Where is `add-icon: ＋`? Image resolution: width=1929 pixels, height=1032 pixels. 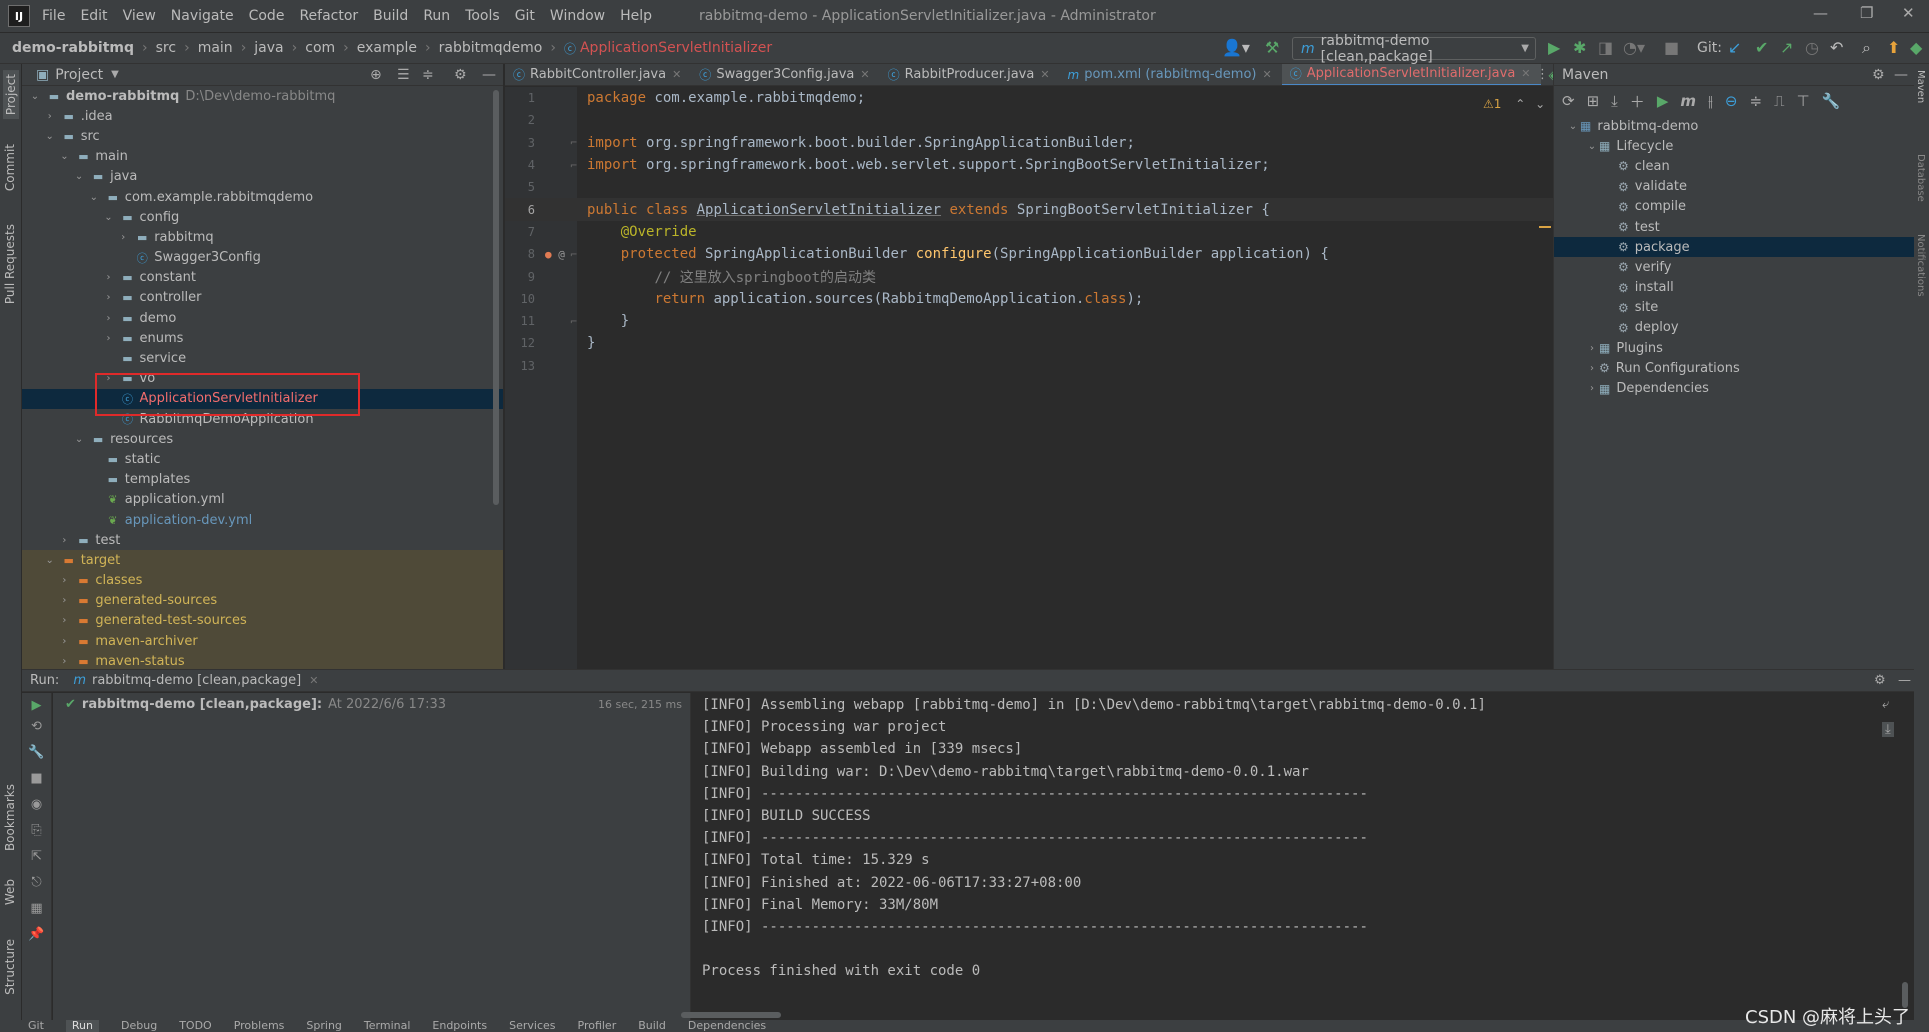
add-icon: ＋ is located at coordinates (1637, 101).